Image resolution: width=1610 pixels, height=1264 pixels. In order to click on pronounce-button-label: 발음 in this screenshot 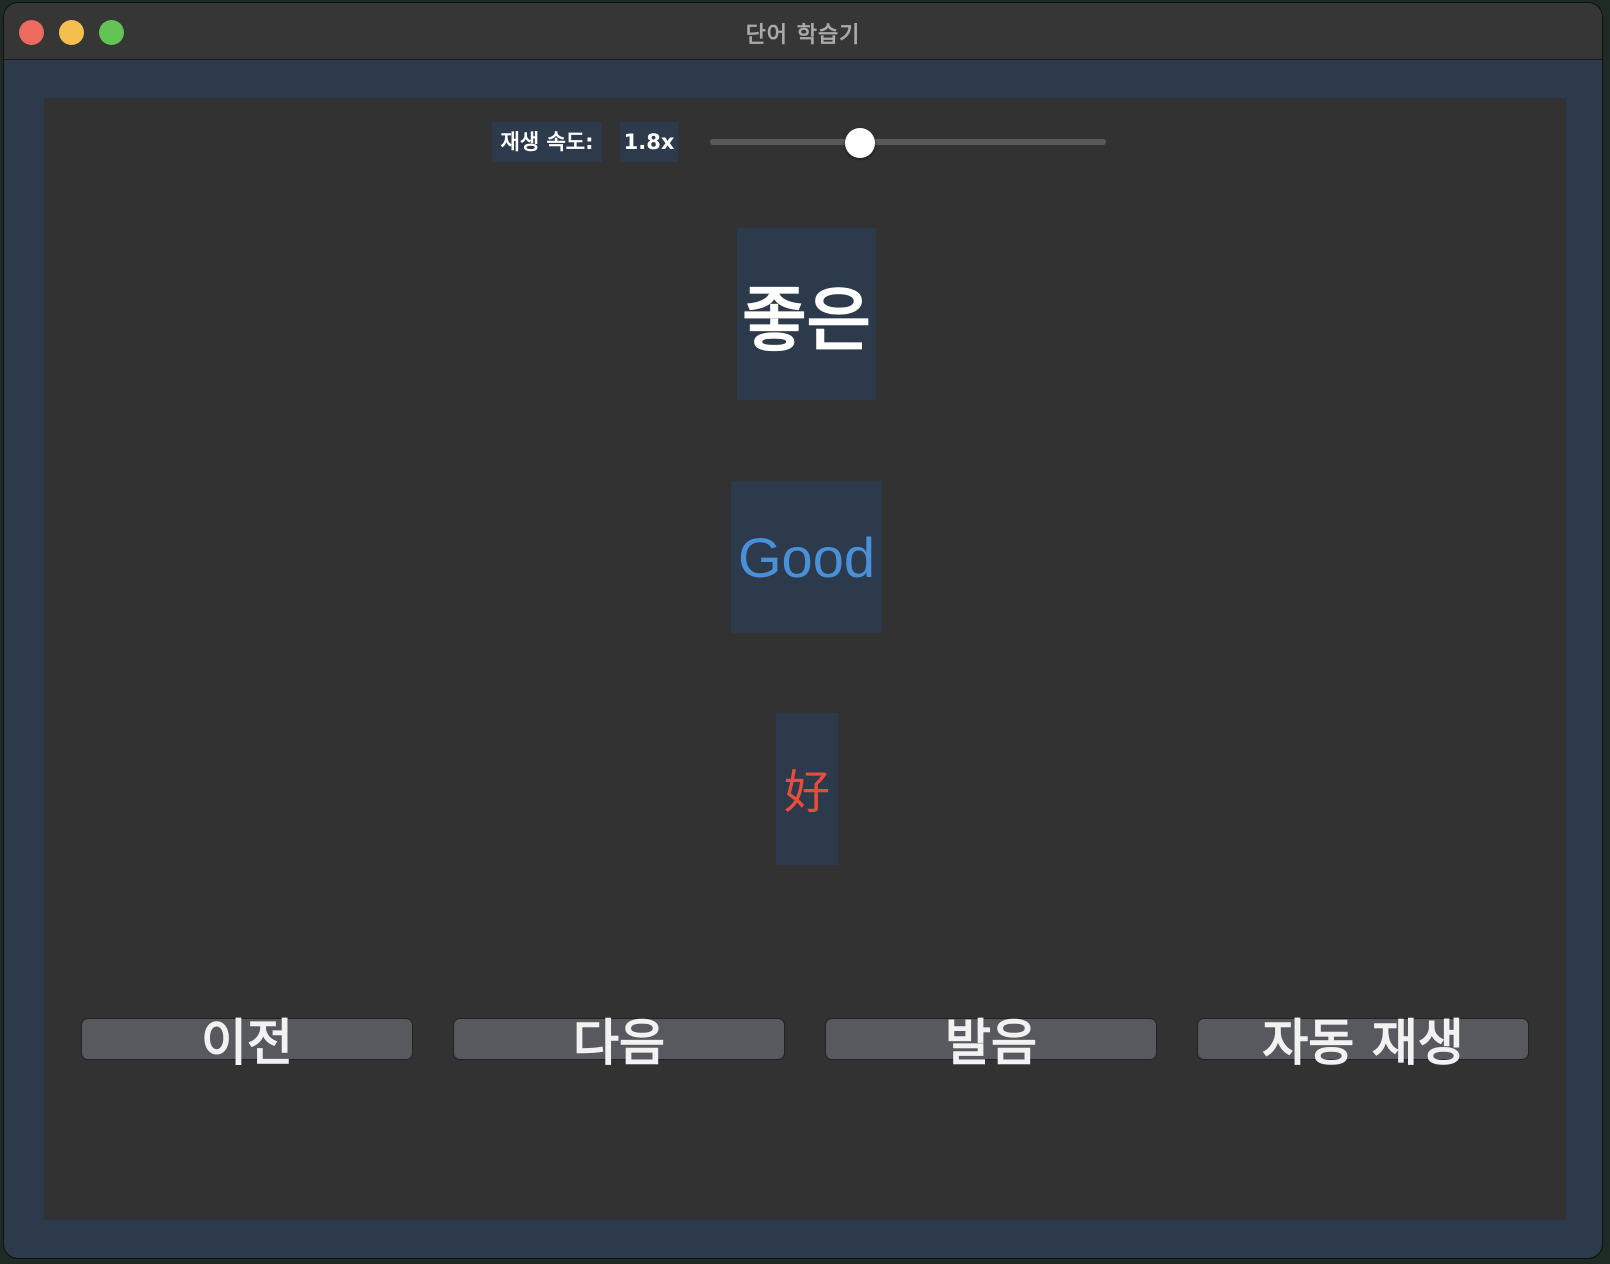, I will do `click(991, 1043)`.